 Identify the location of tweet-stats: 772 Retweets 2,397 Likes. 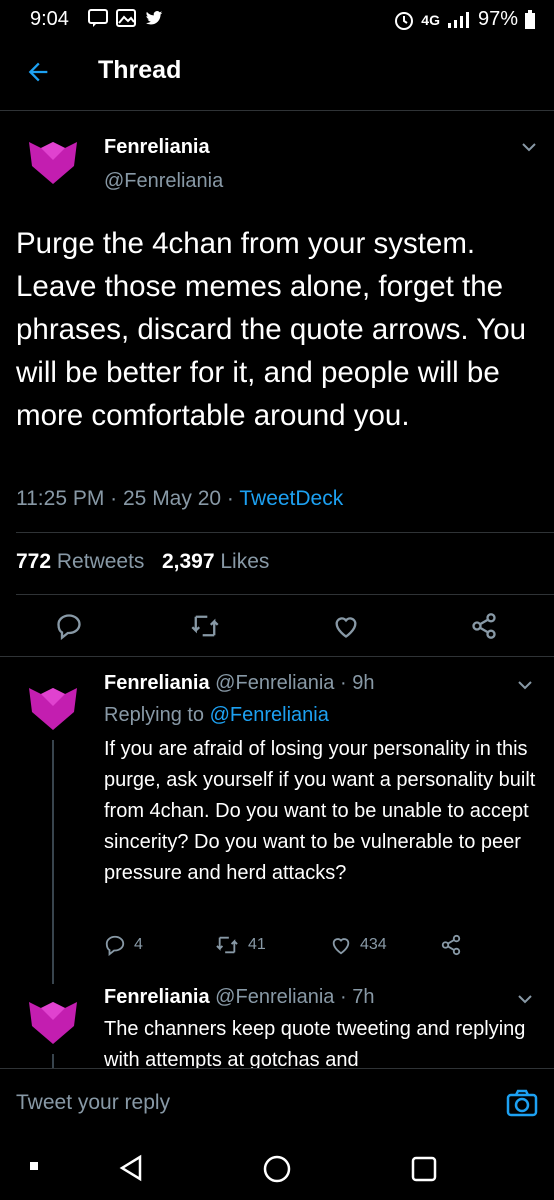
(142, 562).